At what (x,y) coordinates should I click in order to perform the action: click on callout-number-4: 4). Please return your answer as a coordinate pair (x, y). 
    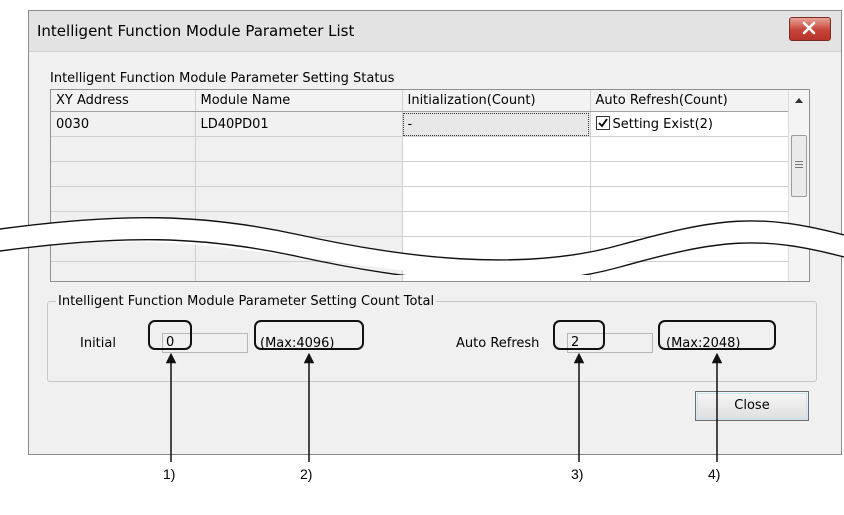
    Looking at the image, I should click on (714, 474).